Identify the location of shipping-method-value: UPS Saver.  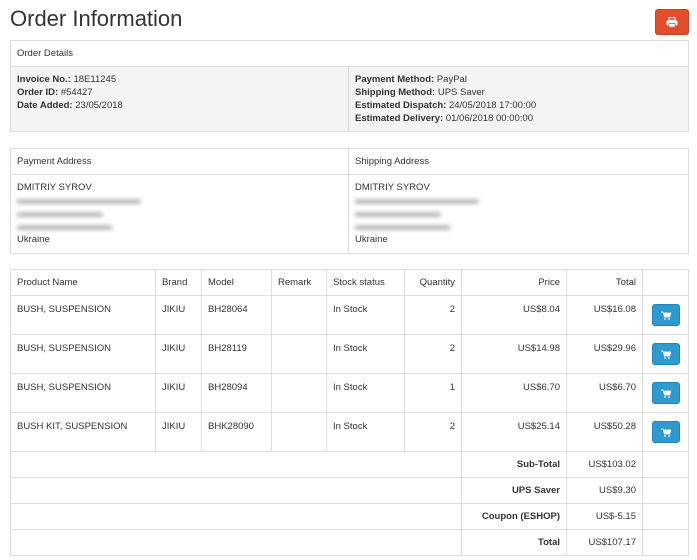
(461, 92).